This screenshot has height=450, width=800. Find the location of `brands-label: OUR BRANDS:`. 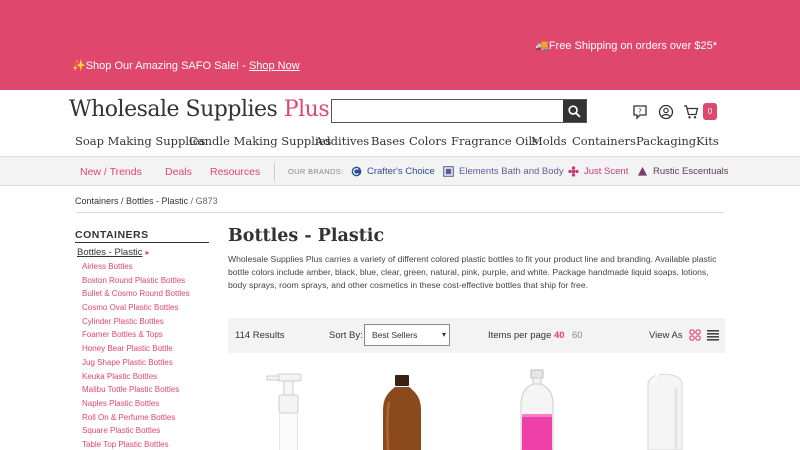

brands-label: OUR BRANDS: is located at coordinates (316, 171).